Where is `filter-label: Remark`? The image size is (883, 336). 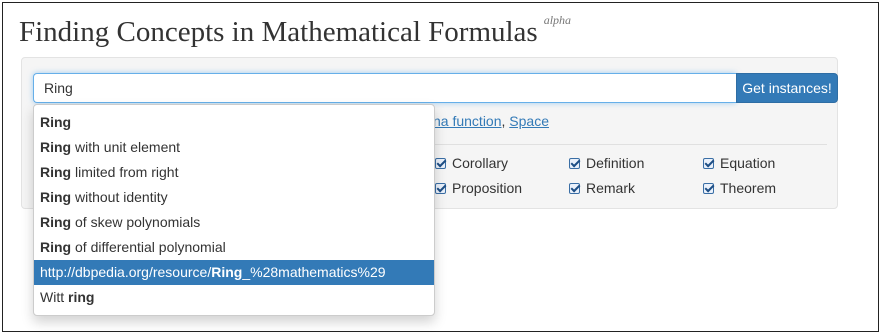 filter-label: Remark is located at coordinates (611, 188).